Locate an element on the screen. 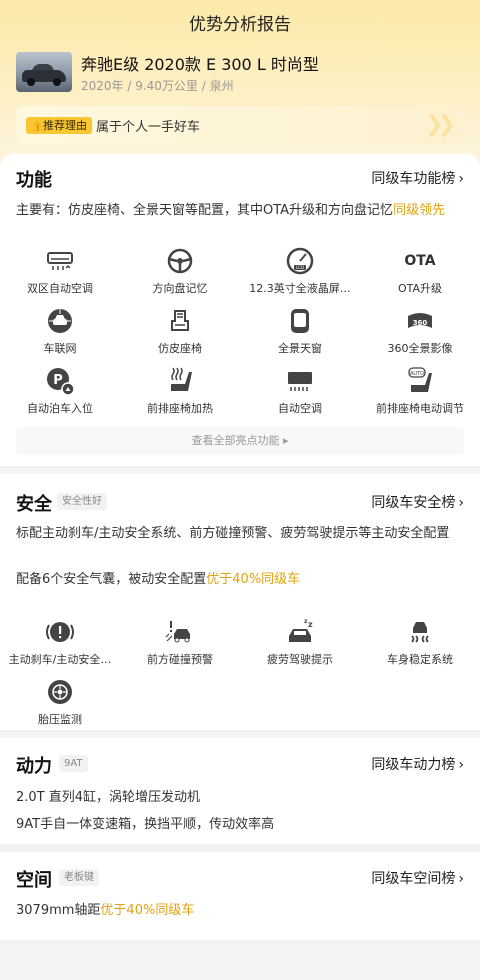  feature-item: P 自动泊车入位 is located at coordinates (60, 394).